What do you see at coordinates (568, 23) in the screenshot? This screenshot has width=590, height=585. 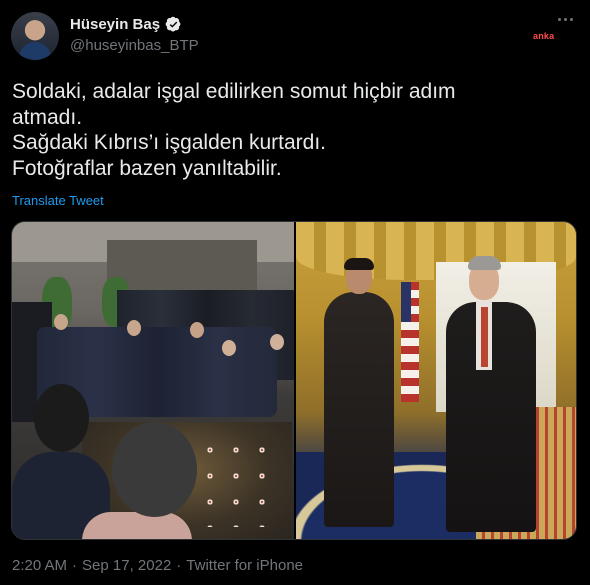 I see `more-options-icon` at bounding box center [568, 23].